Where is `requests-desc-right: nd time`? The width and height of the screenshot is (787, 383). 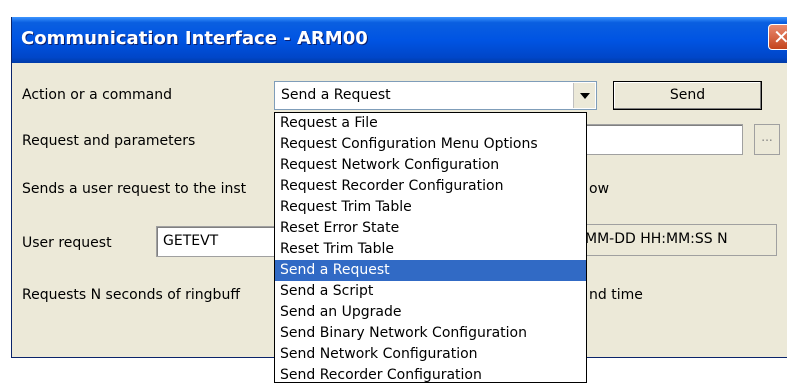
requests-desc-right: nd time is located at coordinates (616, 295).